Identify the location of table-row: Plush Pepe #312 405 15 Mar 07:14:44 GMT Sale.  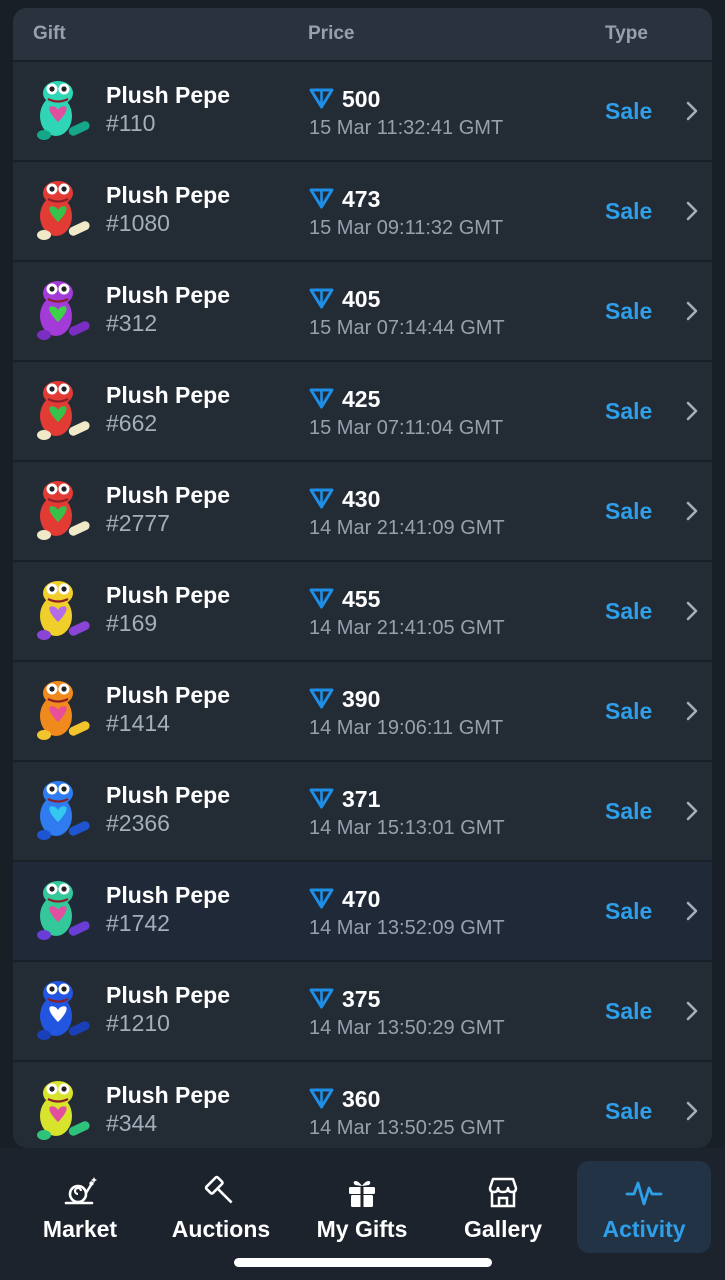
(362, 310).